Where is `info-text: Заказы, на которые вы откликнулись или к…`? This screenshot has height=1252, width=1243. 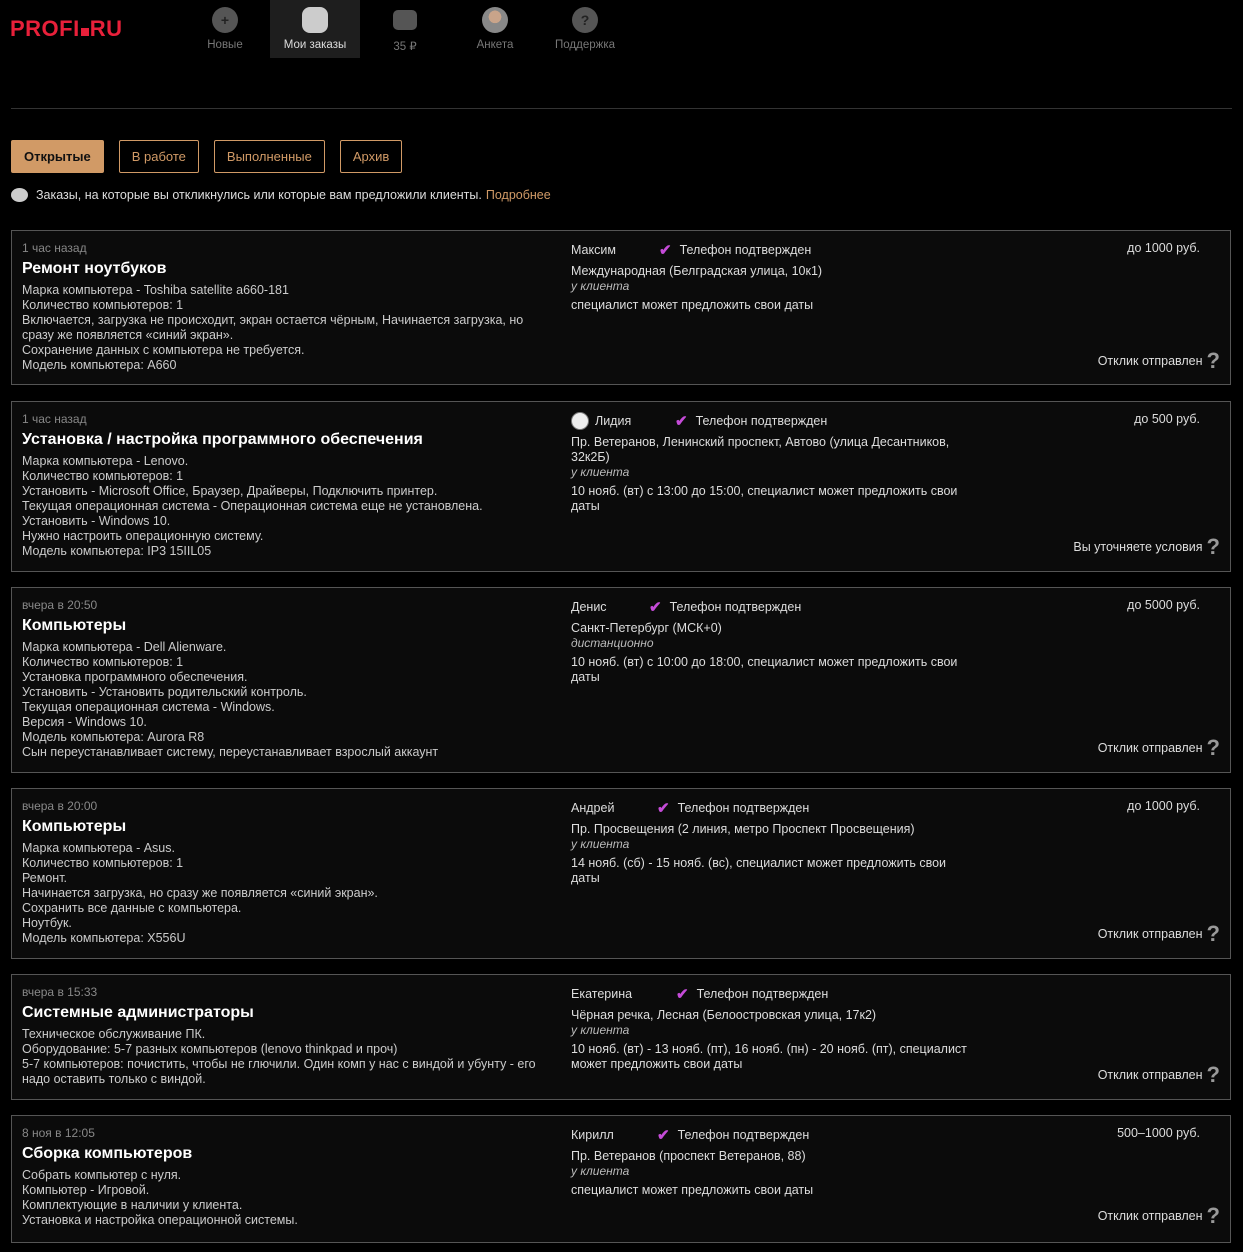 info-text: Заказы, на которые вы откликнулись или к… is located at coordinates (259, 195).